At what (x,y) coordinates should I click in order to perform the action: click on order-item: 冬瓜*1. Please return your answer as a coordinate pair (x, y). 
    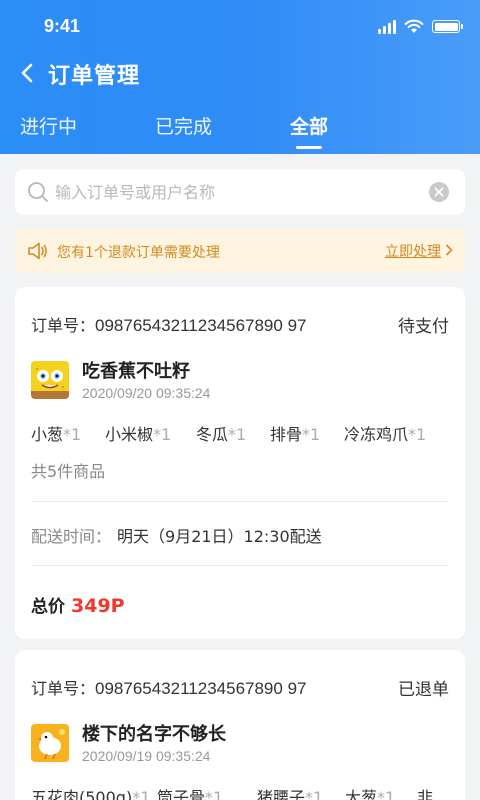
    Looking at the image, I should click on (221, 434).